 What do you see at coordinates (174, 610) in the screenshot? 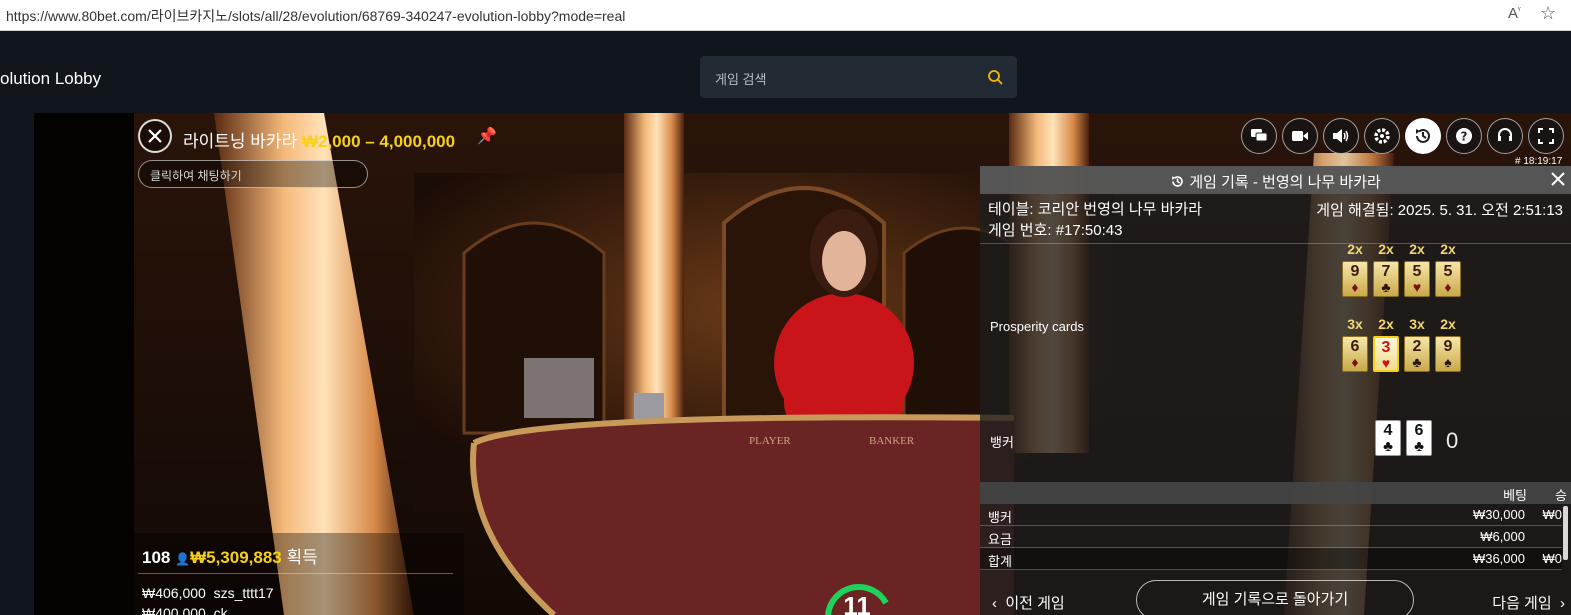
I see `win-amount: ₩400,000` at bounding box center [174, 610].